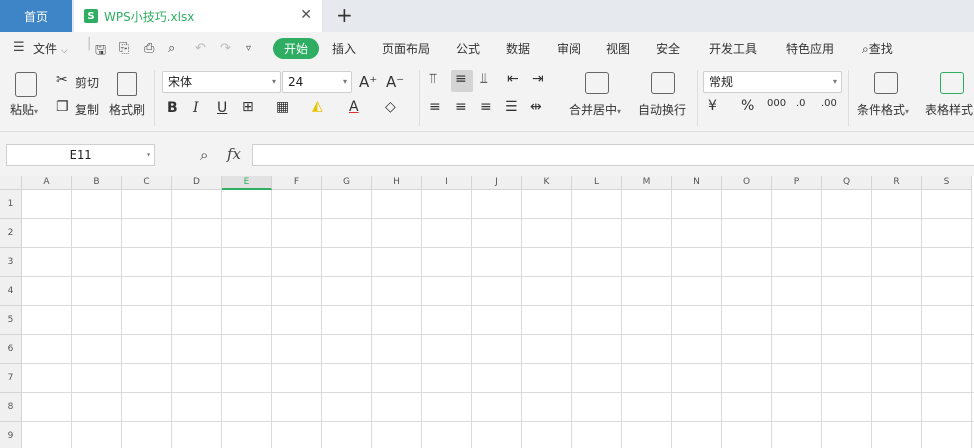 This screenshot has width=974, height=448. What do you see at coordinates (518, 48) in the screenshot?
I see `tab-data: 数据` at bounding box center [518, 48].